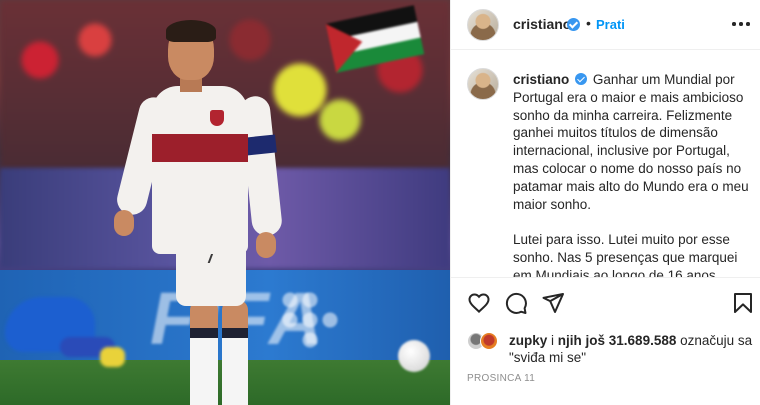 The image size is (760, 405). I want to click on caption-author-avatar, so click(483, 84).